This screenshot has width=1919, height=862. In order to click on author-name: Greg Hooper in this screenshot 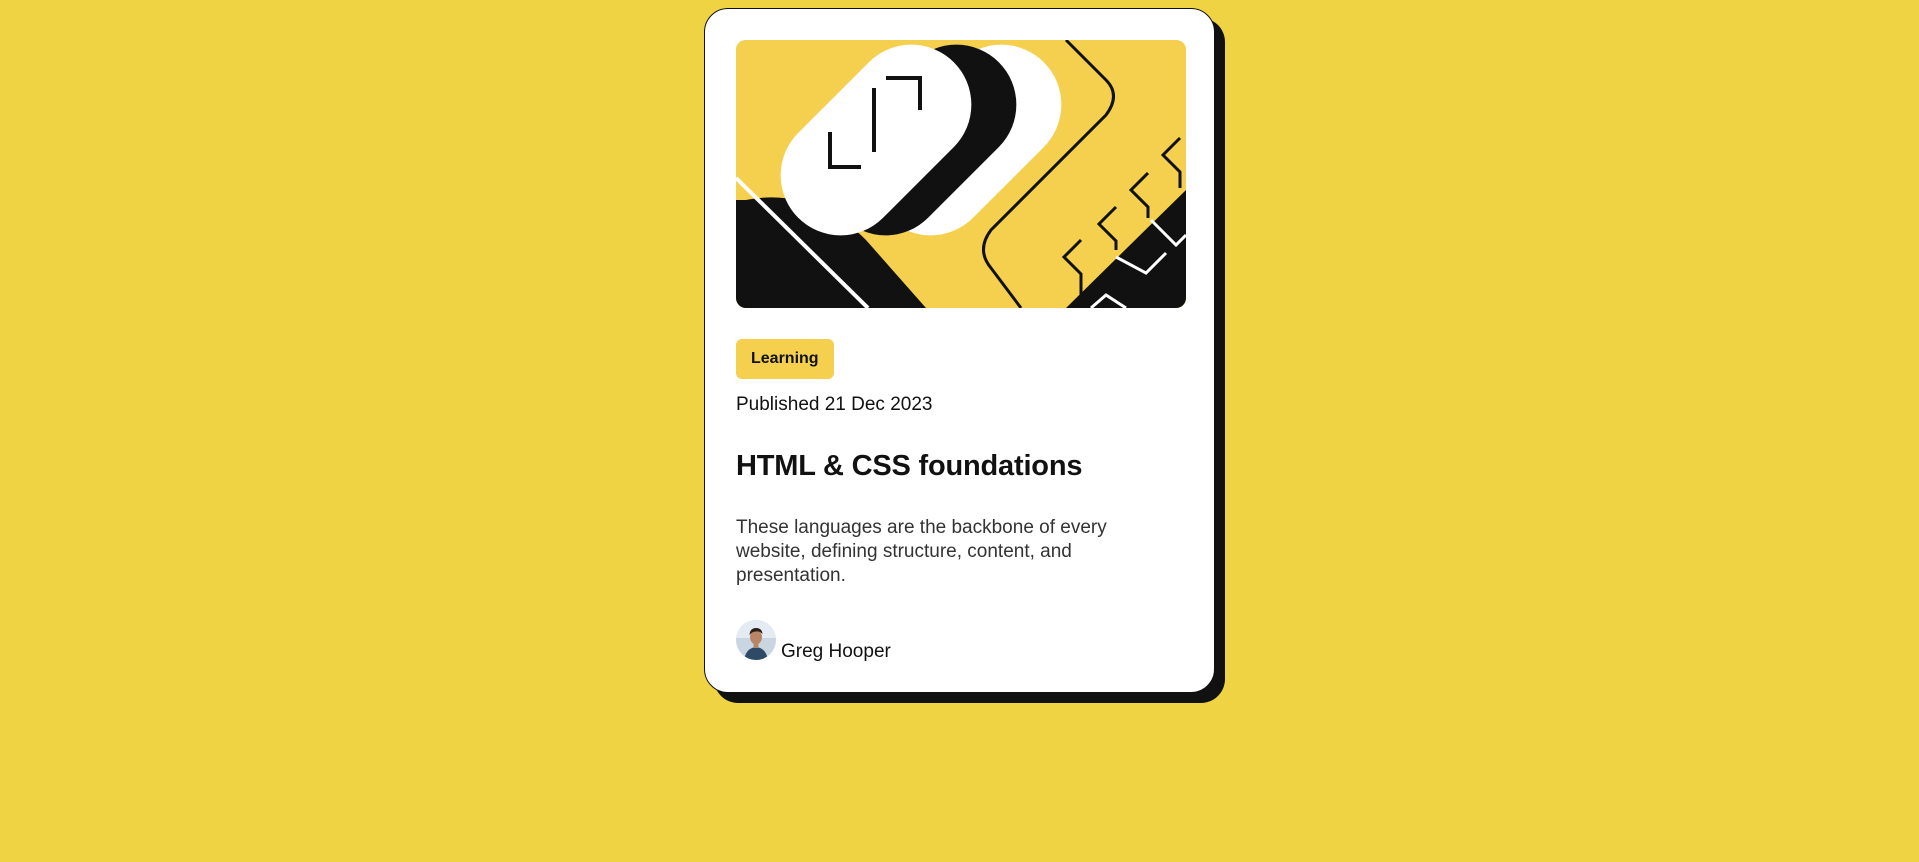, I will do `click(836, 651)`.